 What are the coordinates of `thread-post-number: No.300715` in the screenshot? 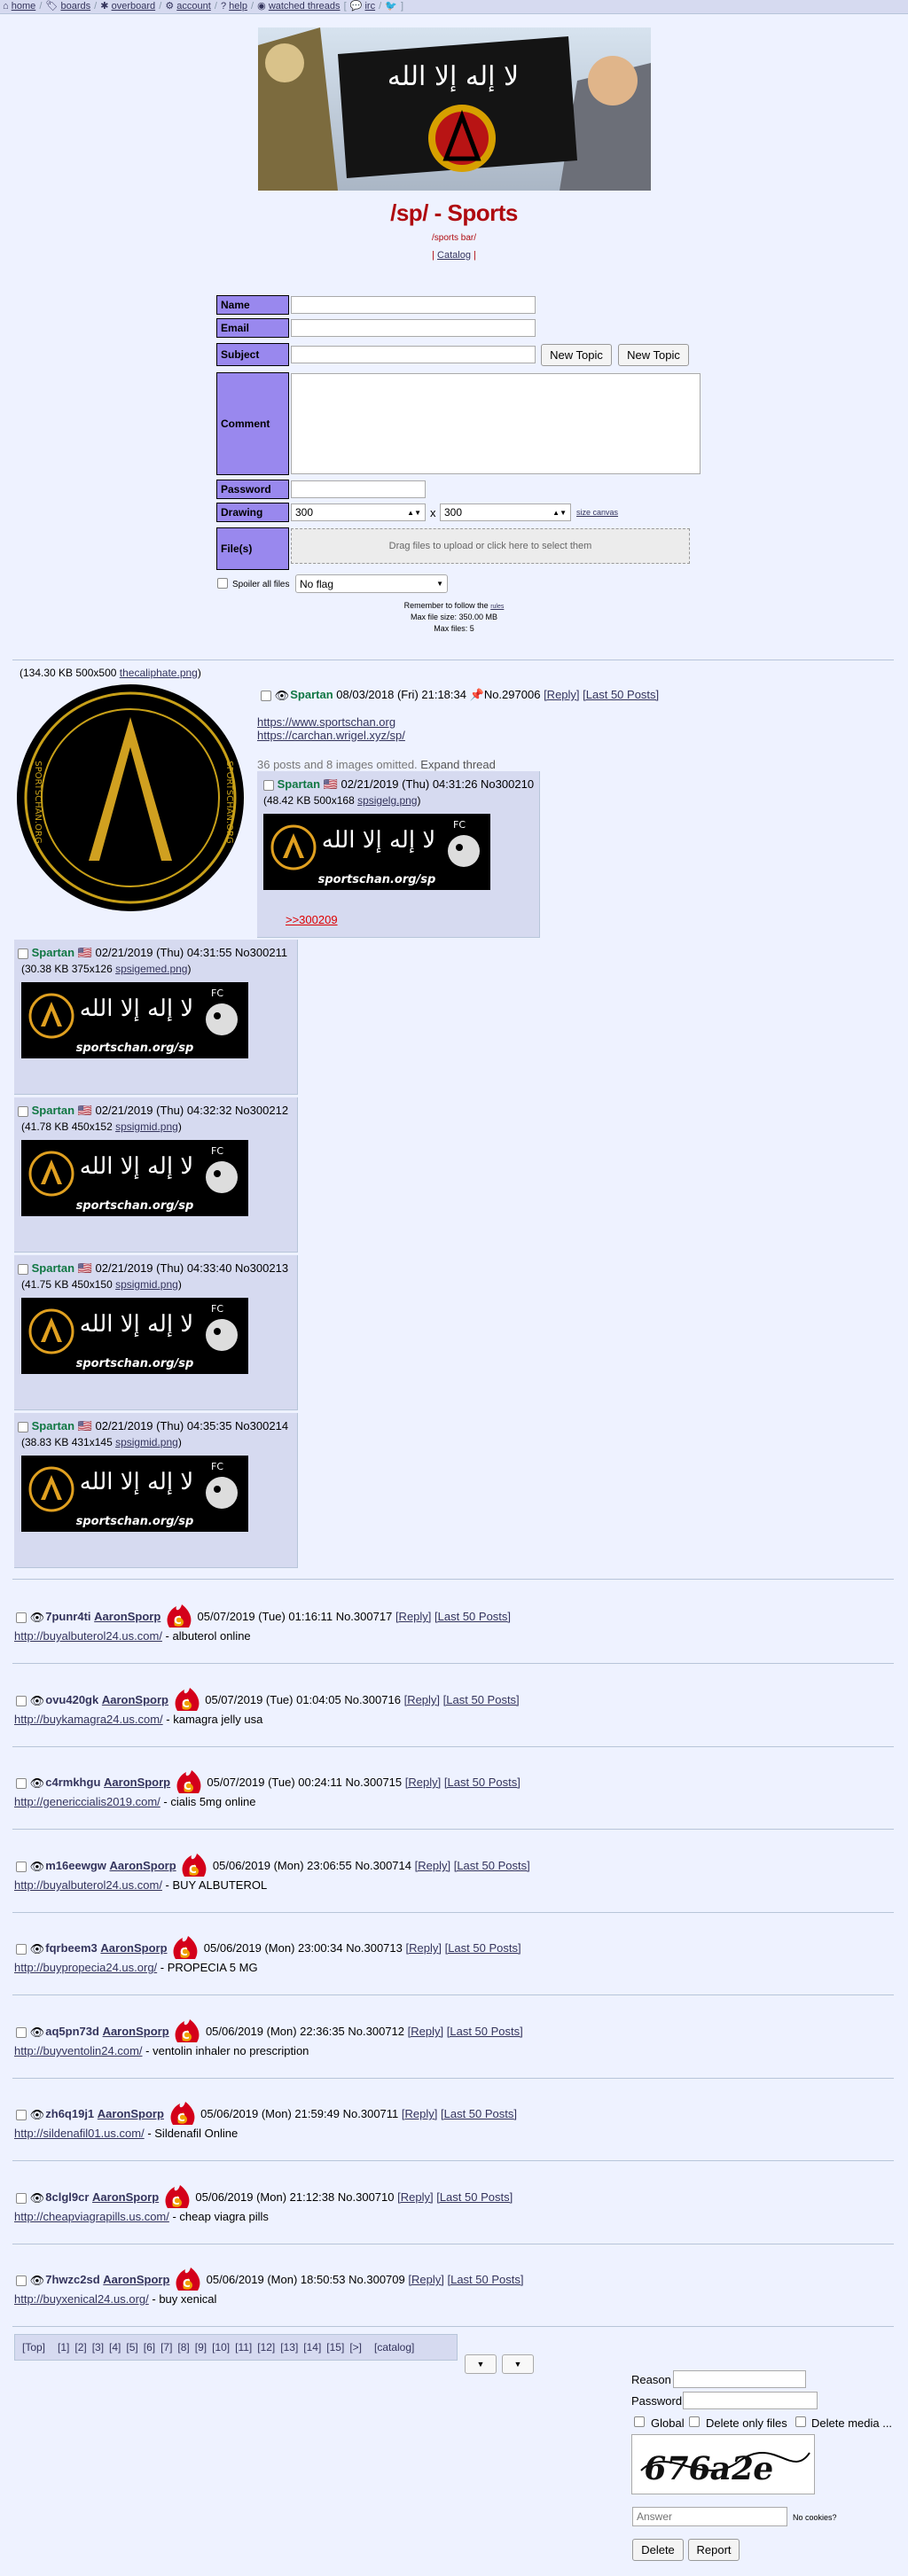 It's located at (374, 1782).